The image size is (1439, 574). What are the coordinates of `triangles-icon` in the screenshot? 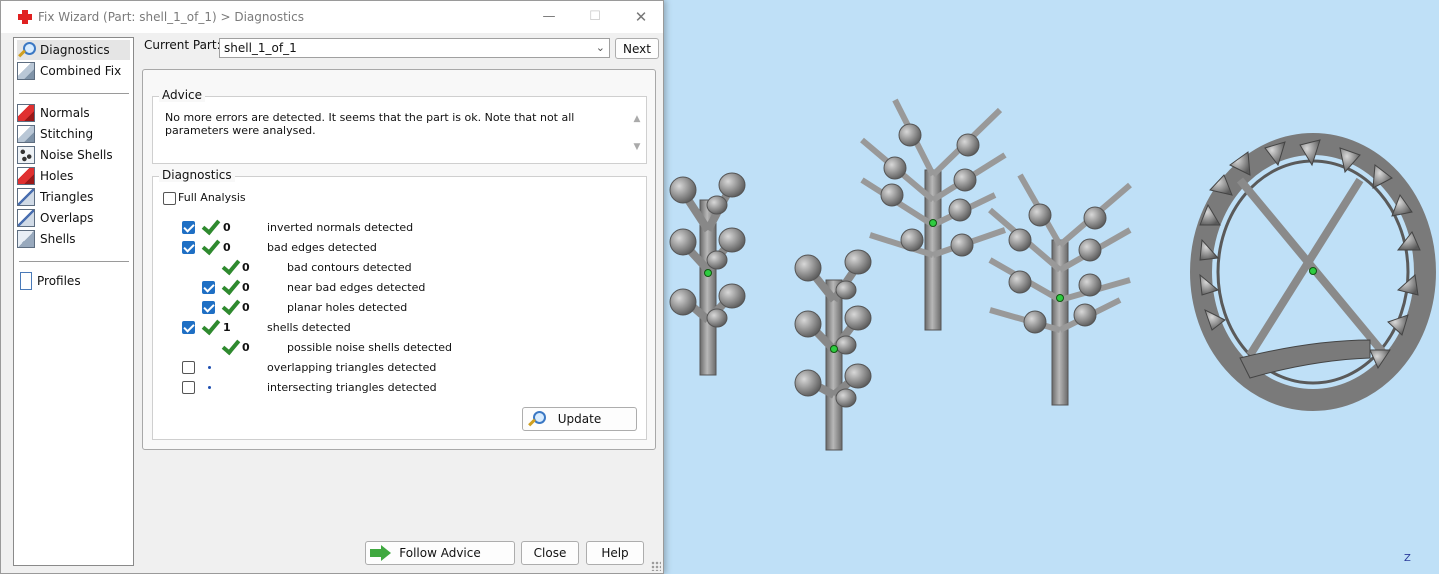 It's located at (26, 197).